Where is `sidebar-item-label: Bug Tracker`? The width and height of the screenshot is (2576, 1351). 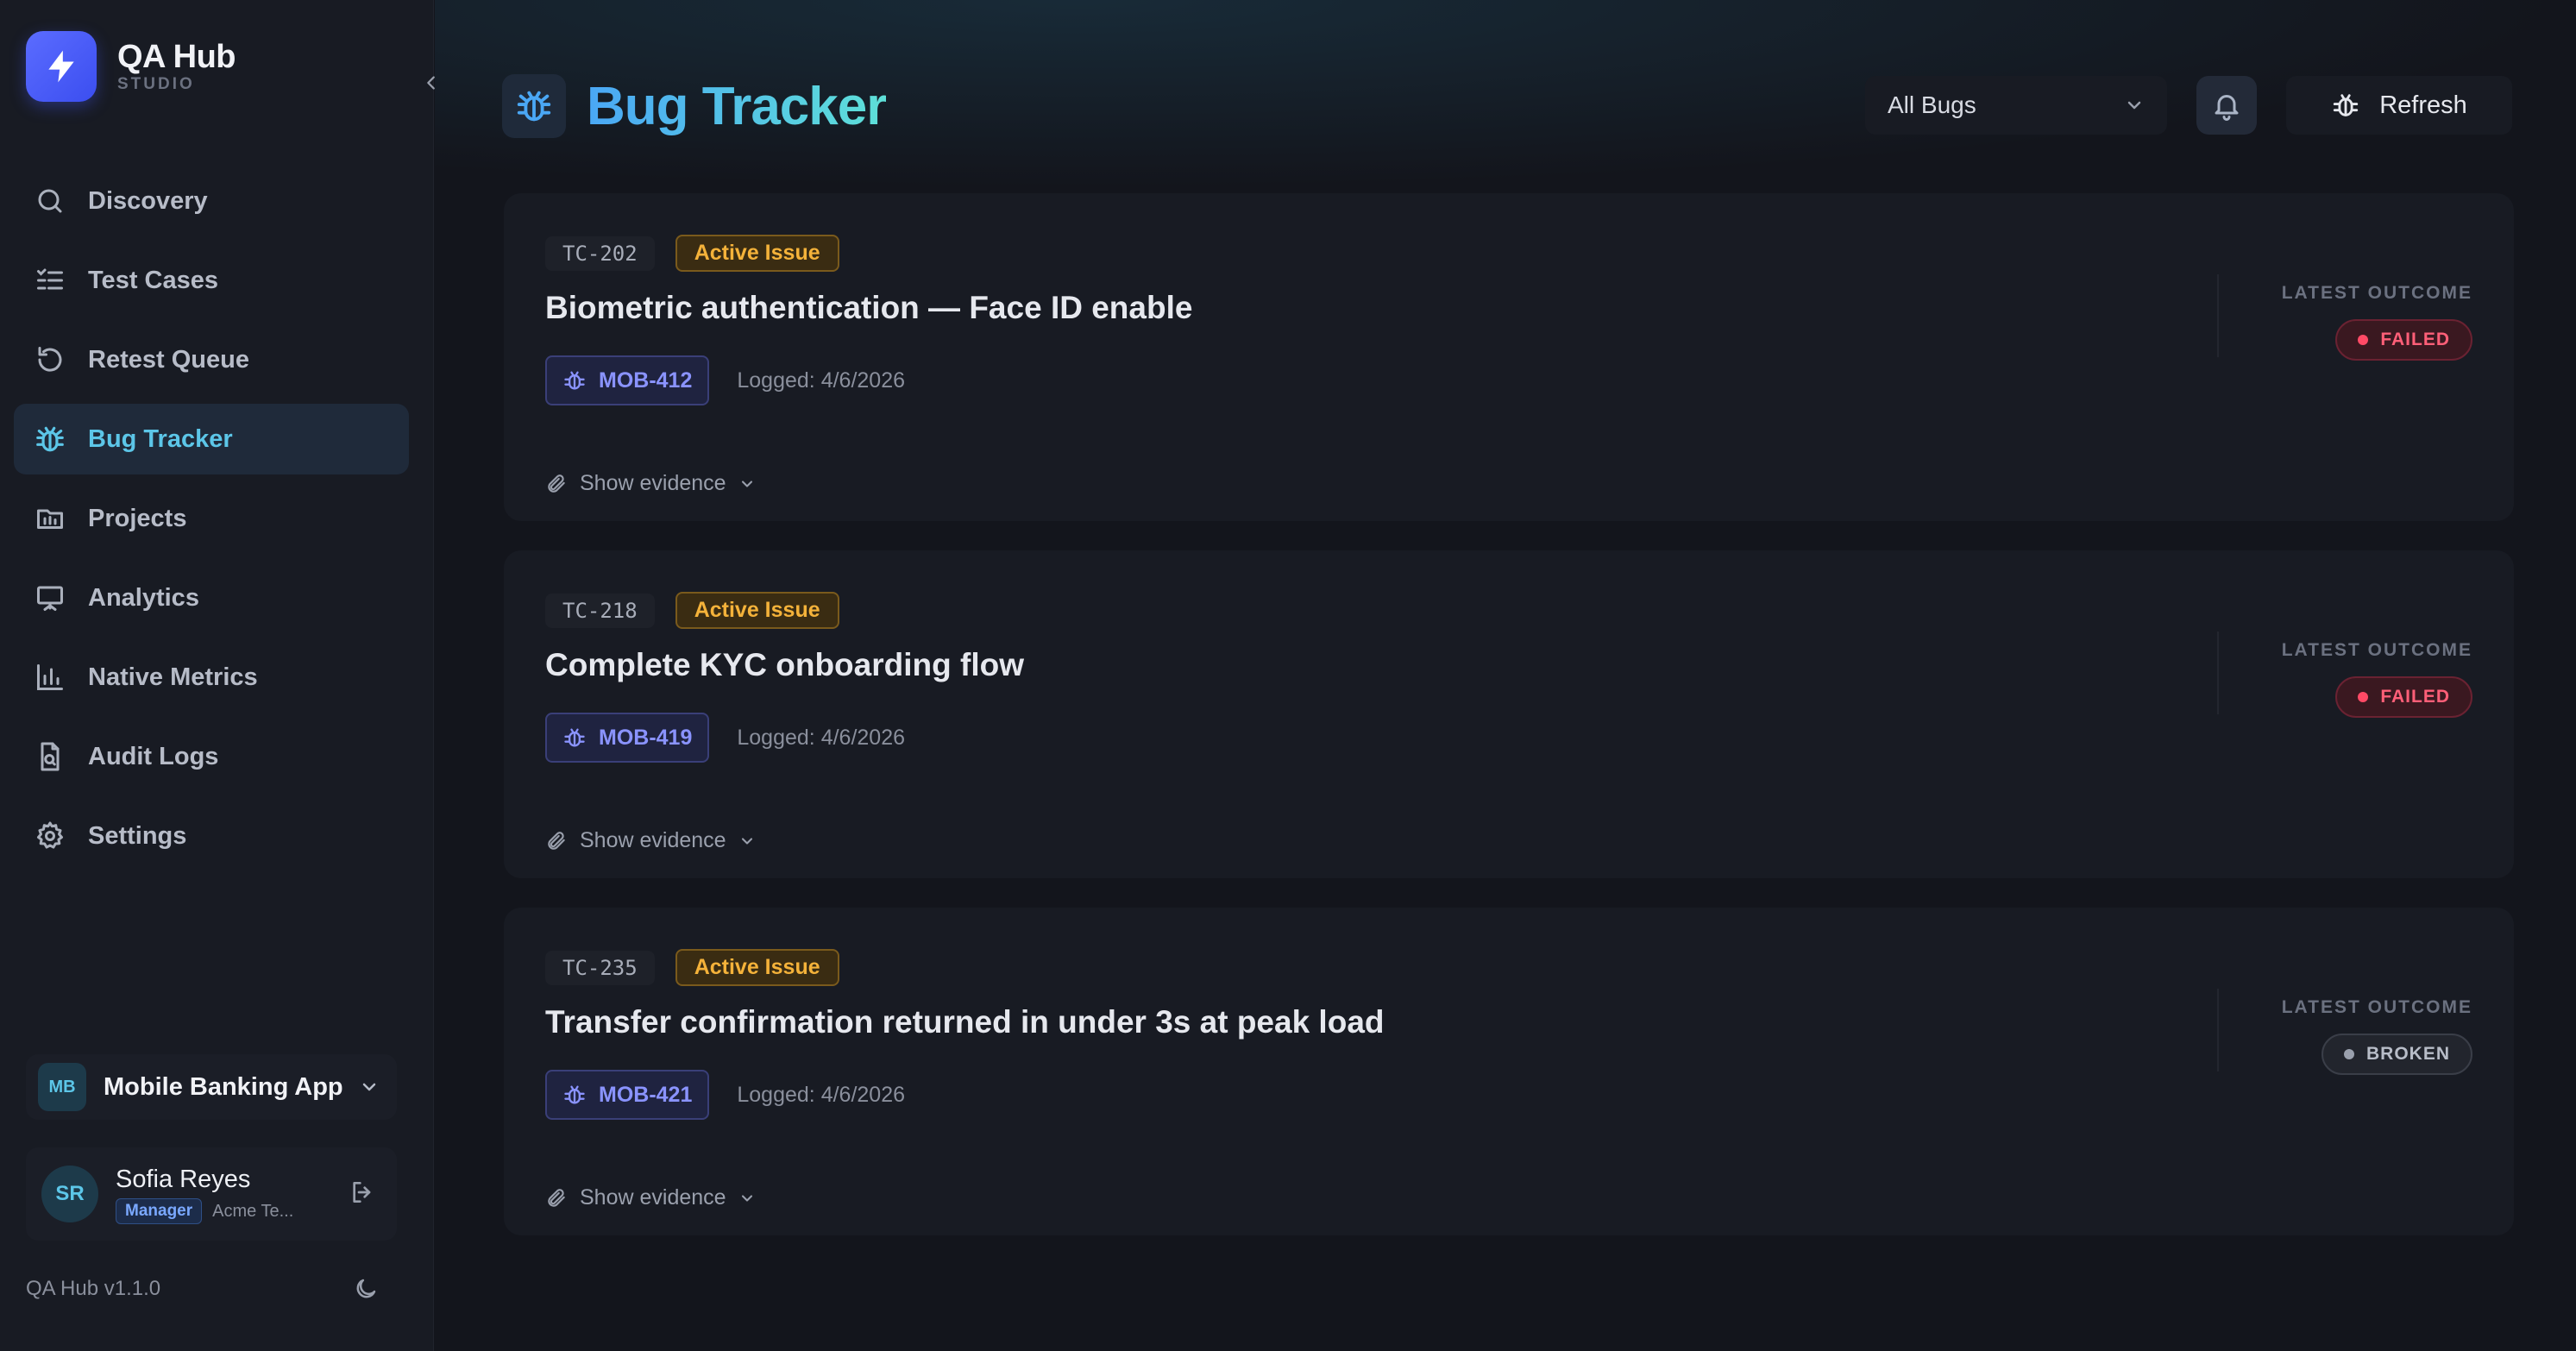 sidebar-item-label: Bug Tracker is located at coordinates (160, 438).